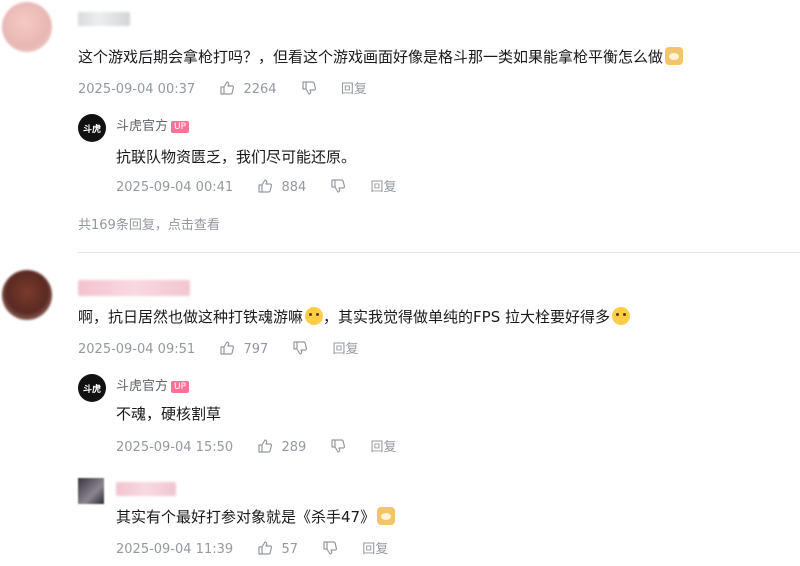 This screenshot has height=566, width=800. I want to click on like-count: 797, so click(256, 349).